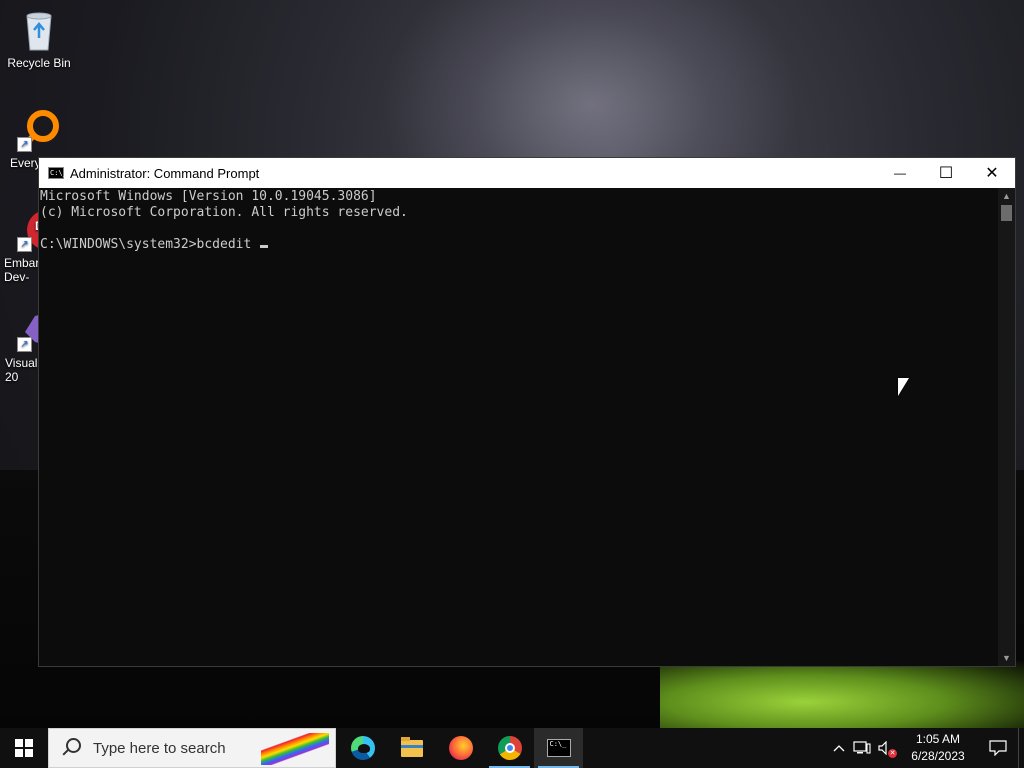 The width and height of the screenshot is (1024, 768). Describe the element at coordinates (173, 748) in the screenshot. I see `search-input` at that location.